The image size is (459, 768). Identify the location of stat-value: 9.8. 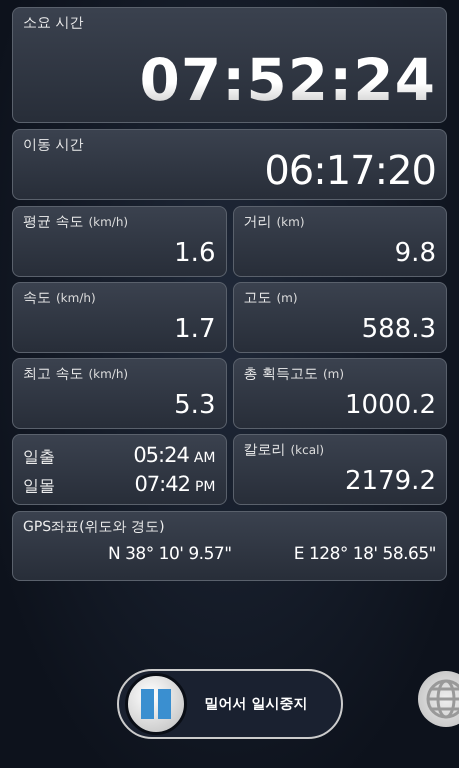
(415, 253).